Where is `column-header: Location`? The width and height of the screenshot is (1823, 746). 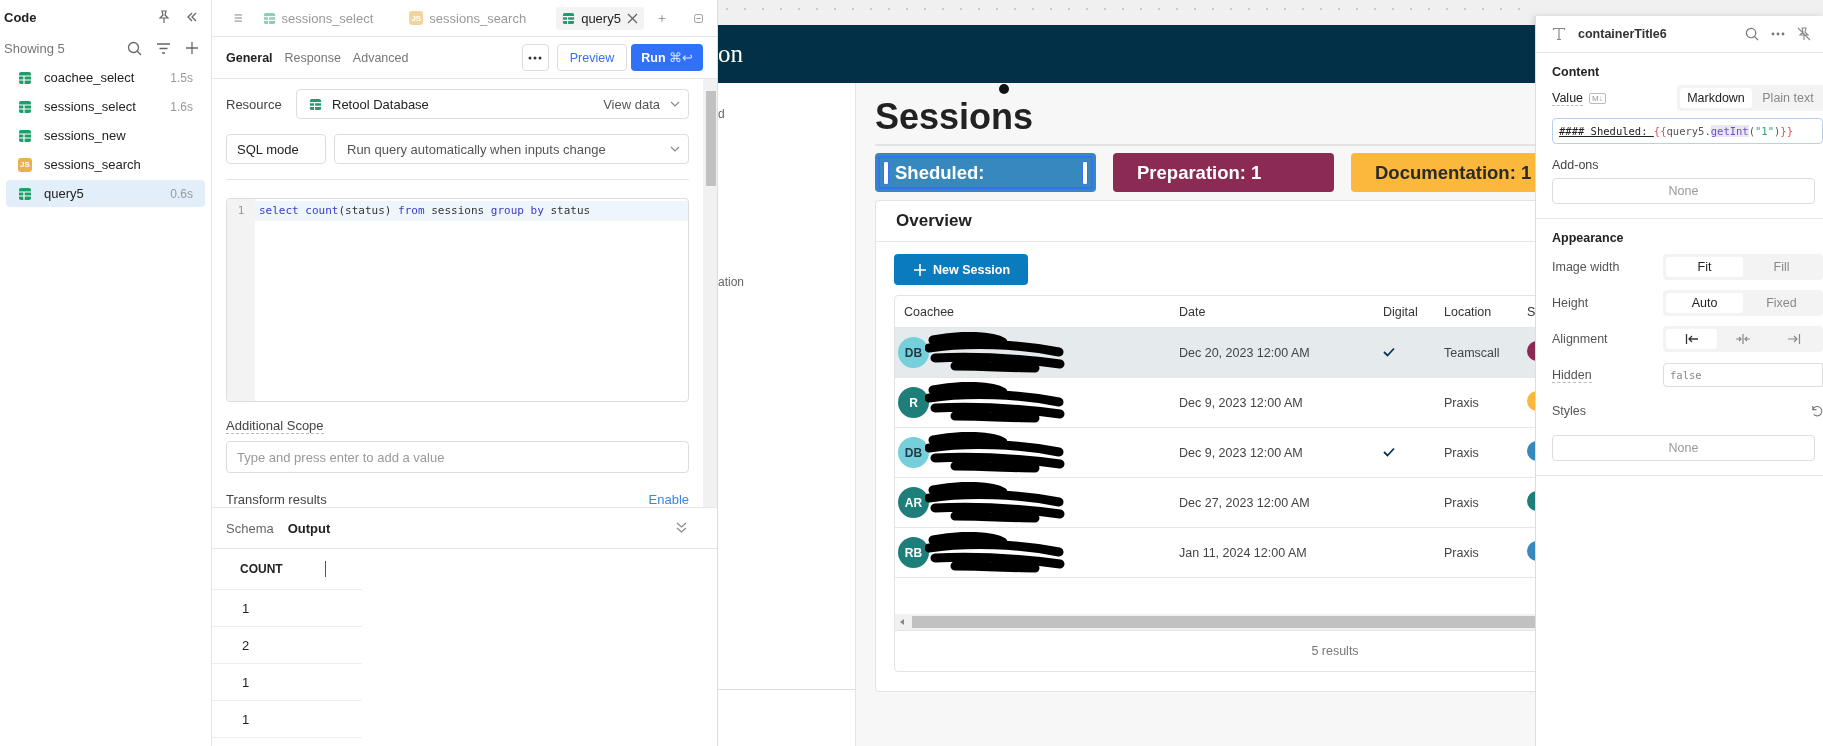
column-header: Location is located at coordinates (1468, 311).